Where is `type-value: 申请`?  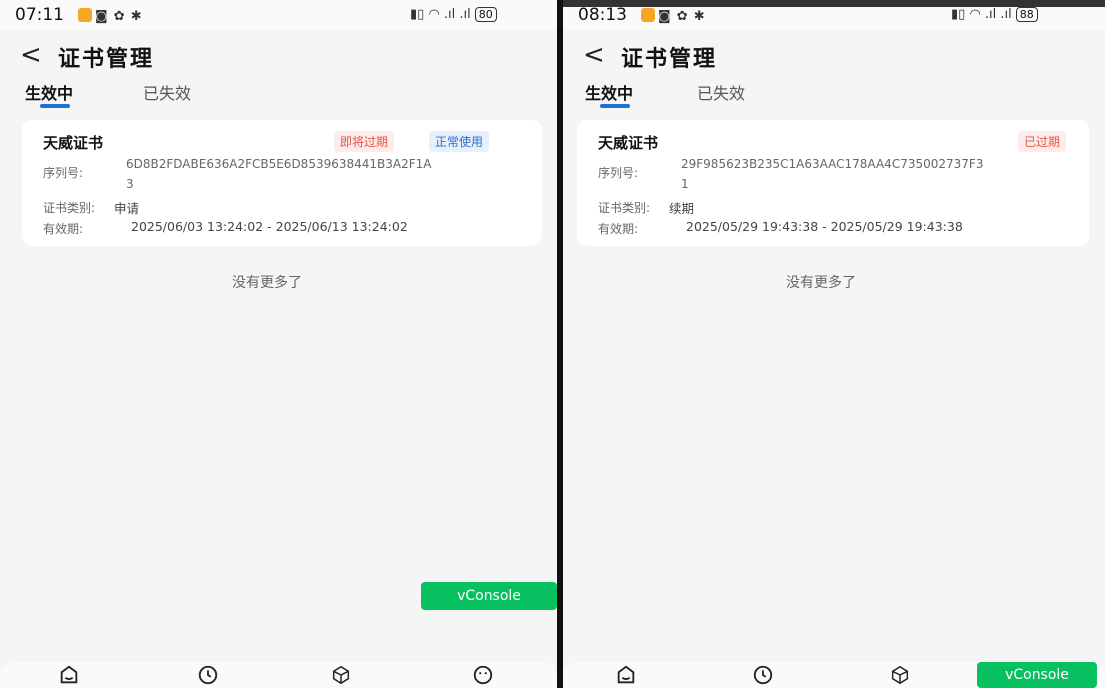
type-value: 申请 is located at coordinates (127, 208).